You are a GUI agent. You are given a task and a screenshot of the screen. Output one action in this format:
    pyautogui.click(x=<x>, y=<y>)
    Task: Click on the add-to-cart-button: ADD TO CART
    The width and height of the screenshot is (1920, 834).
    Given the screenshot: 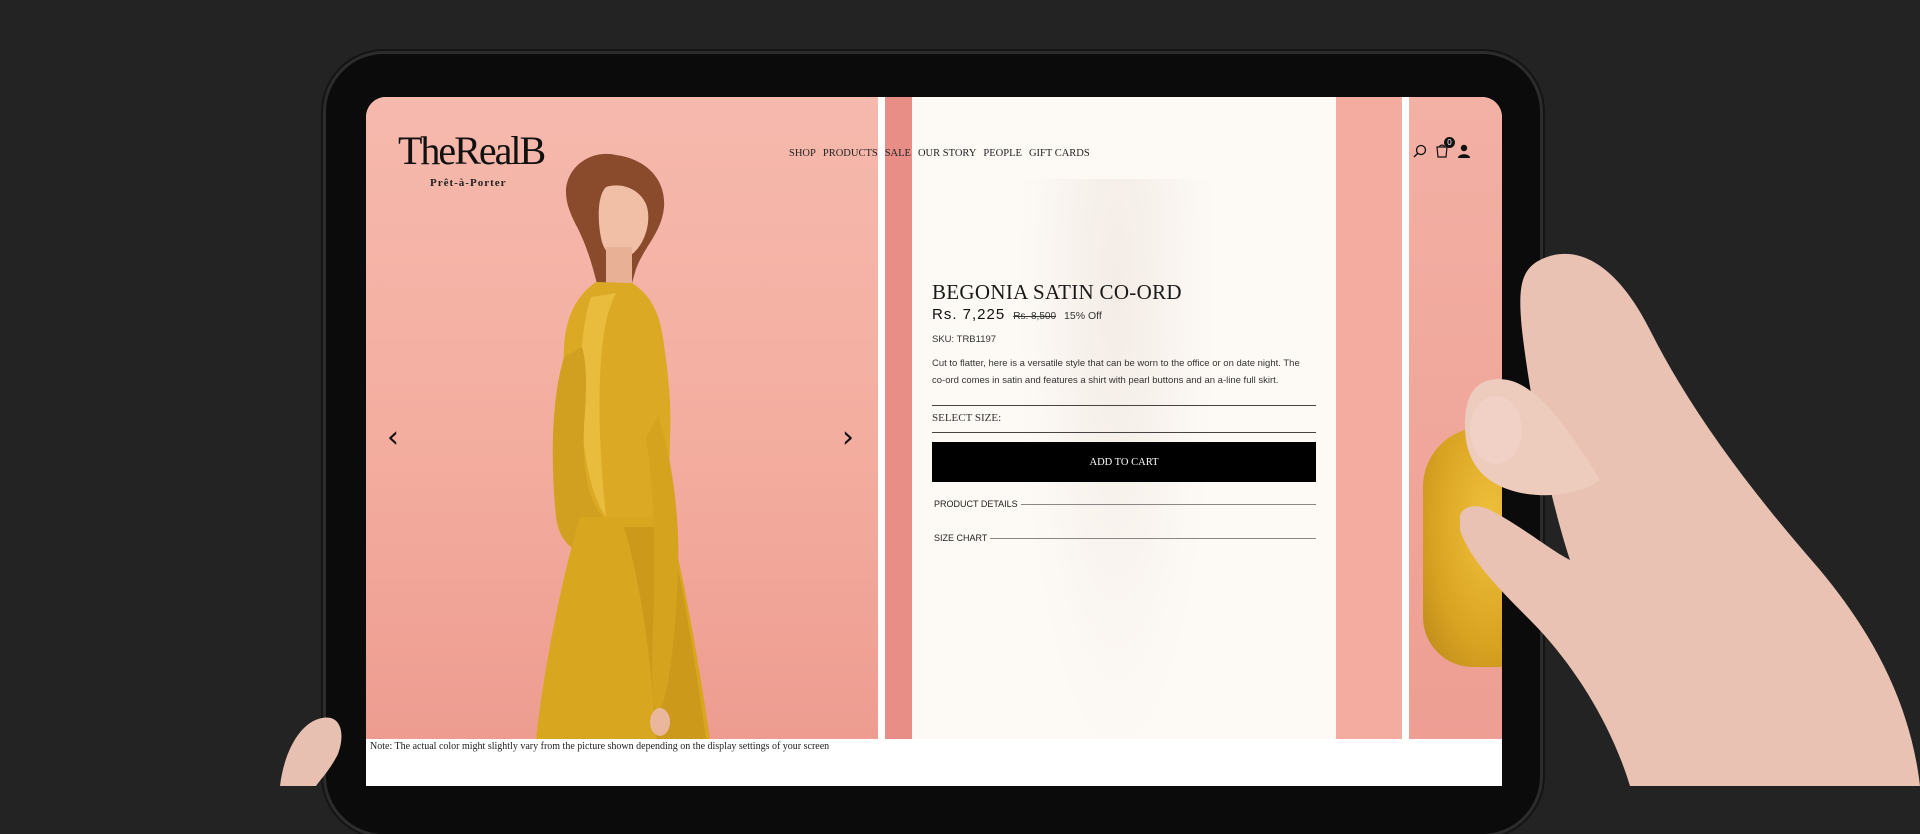 What is the action you would take?
    pyautogui.click(x=1124, y=462)
    